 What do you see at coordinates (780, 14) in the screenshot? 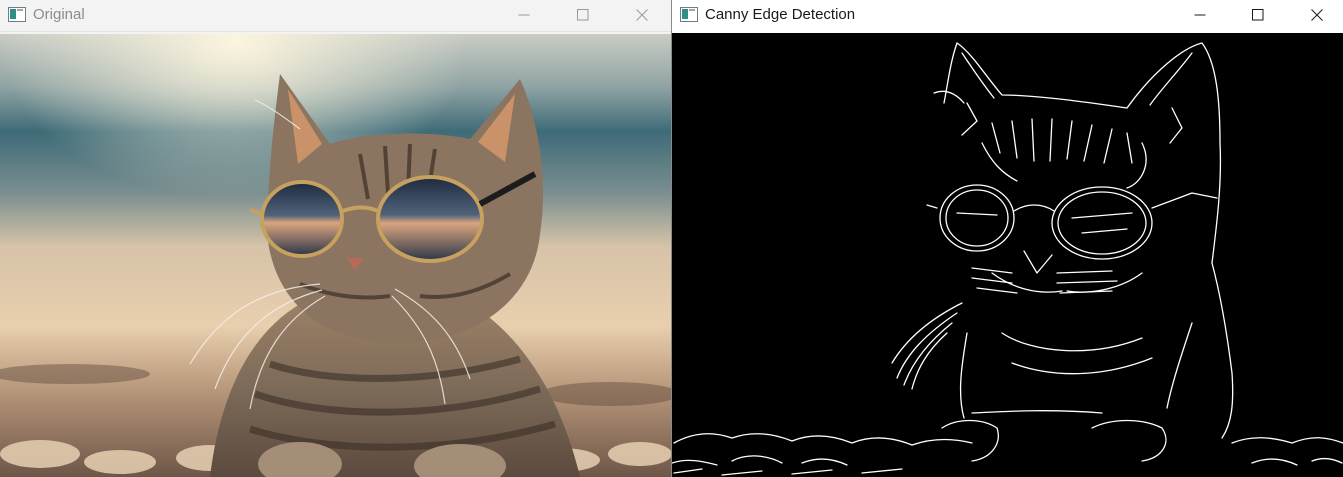
I see `window-title: Canny Edge Detection` at bounding box center [780, 14].